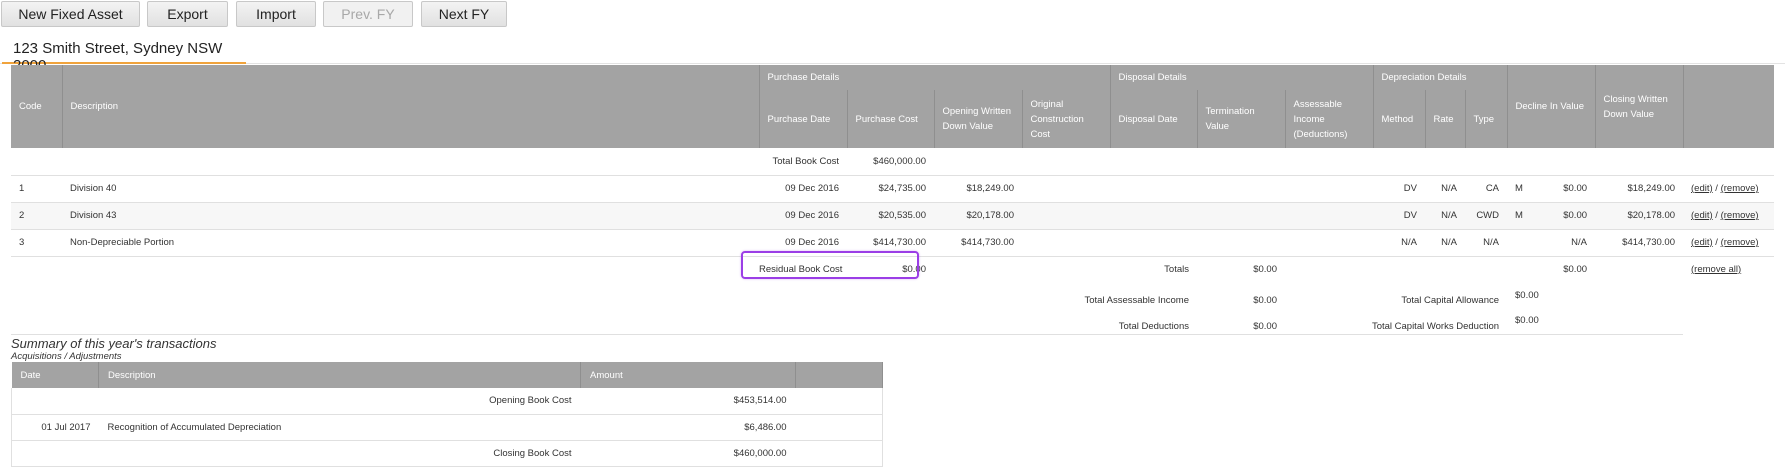  I want to click on row-purchase-cost: $414,730.00, so click(890, 242).